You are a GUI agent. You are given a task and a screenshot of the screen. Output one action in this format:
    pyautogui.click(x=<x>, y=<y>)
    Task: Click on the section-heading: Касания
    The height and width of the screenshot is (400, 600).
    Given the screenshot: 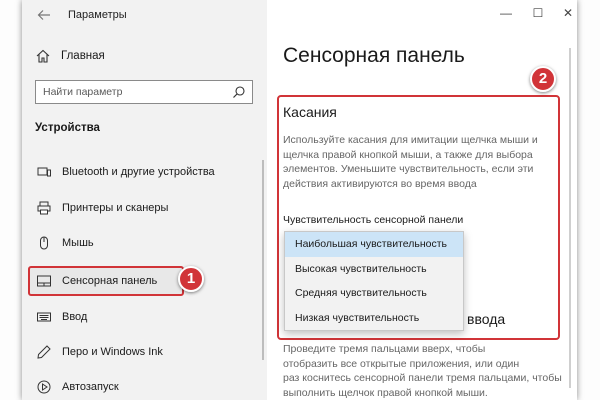 What is the action you would take?
    pyautogui.click(x=310, y=112)
    